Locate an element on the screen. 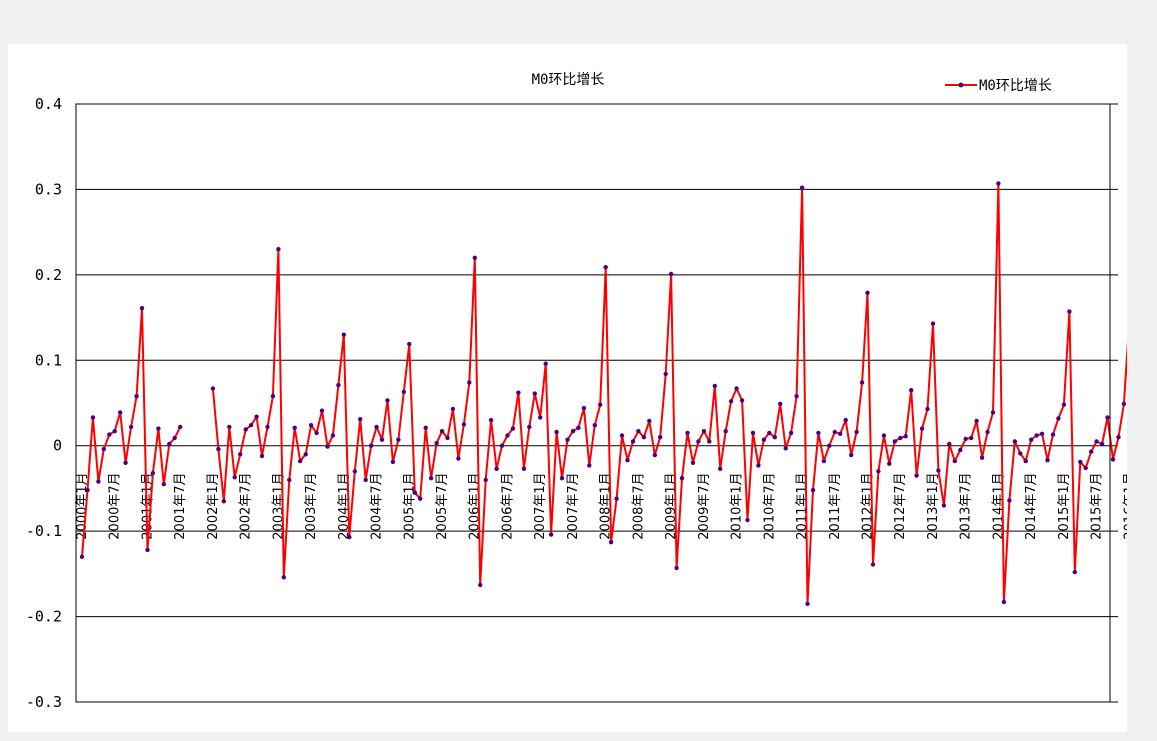 This screenshot has width=1157, height=741. x-tick-label: 2001年7月 is located at coordinates (180, 505).